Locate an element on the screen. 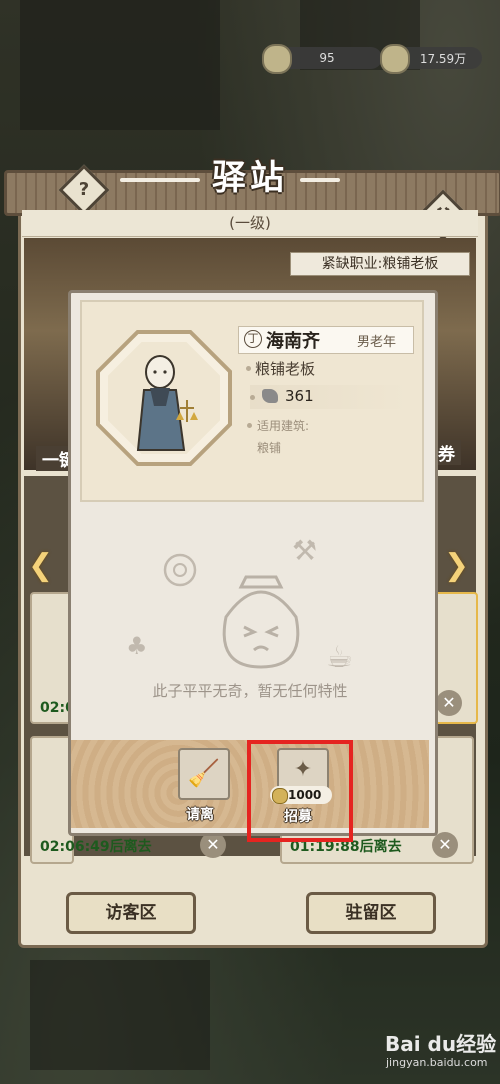 The width and height of the screenshot is (500, 1084). broom-icon: 🧹 is located at coordinates (204, 774).